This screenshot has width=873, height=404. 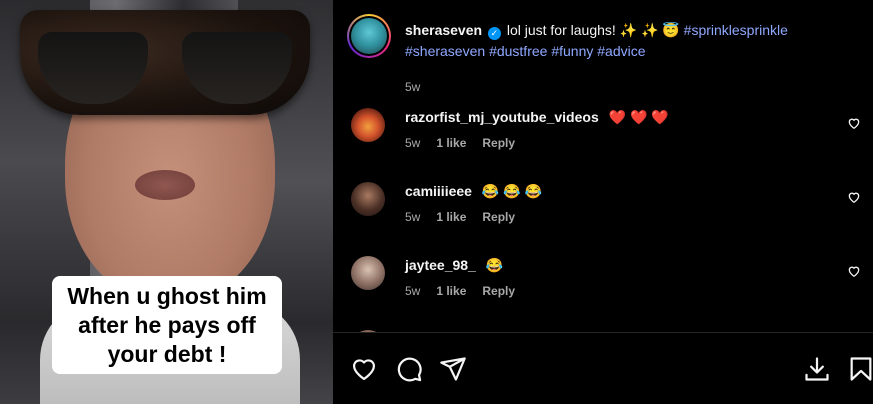 I want to click on hashtag-link: #funny, so click(x=572, y=51).